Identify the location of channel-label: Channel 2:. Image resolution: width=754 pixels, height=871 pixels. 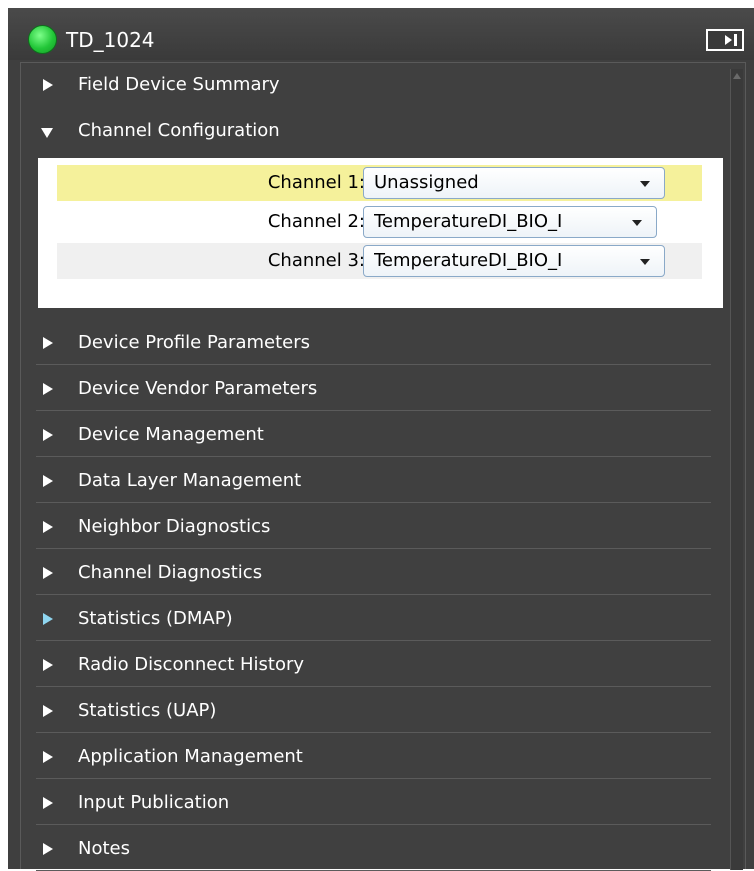
(316, 221).